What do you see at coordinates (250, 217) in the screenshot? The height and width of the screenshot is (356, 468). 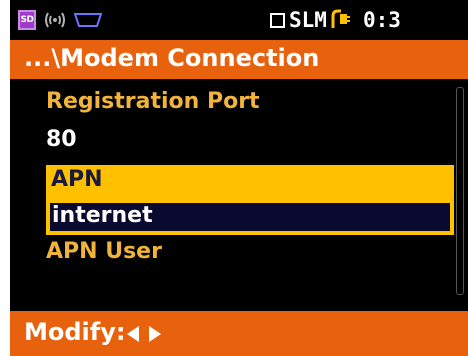 I see `apn-value-field: internet` at bounding box center [250, 217].